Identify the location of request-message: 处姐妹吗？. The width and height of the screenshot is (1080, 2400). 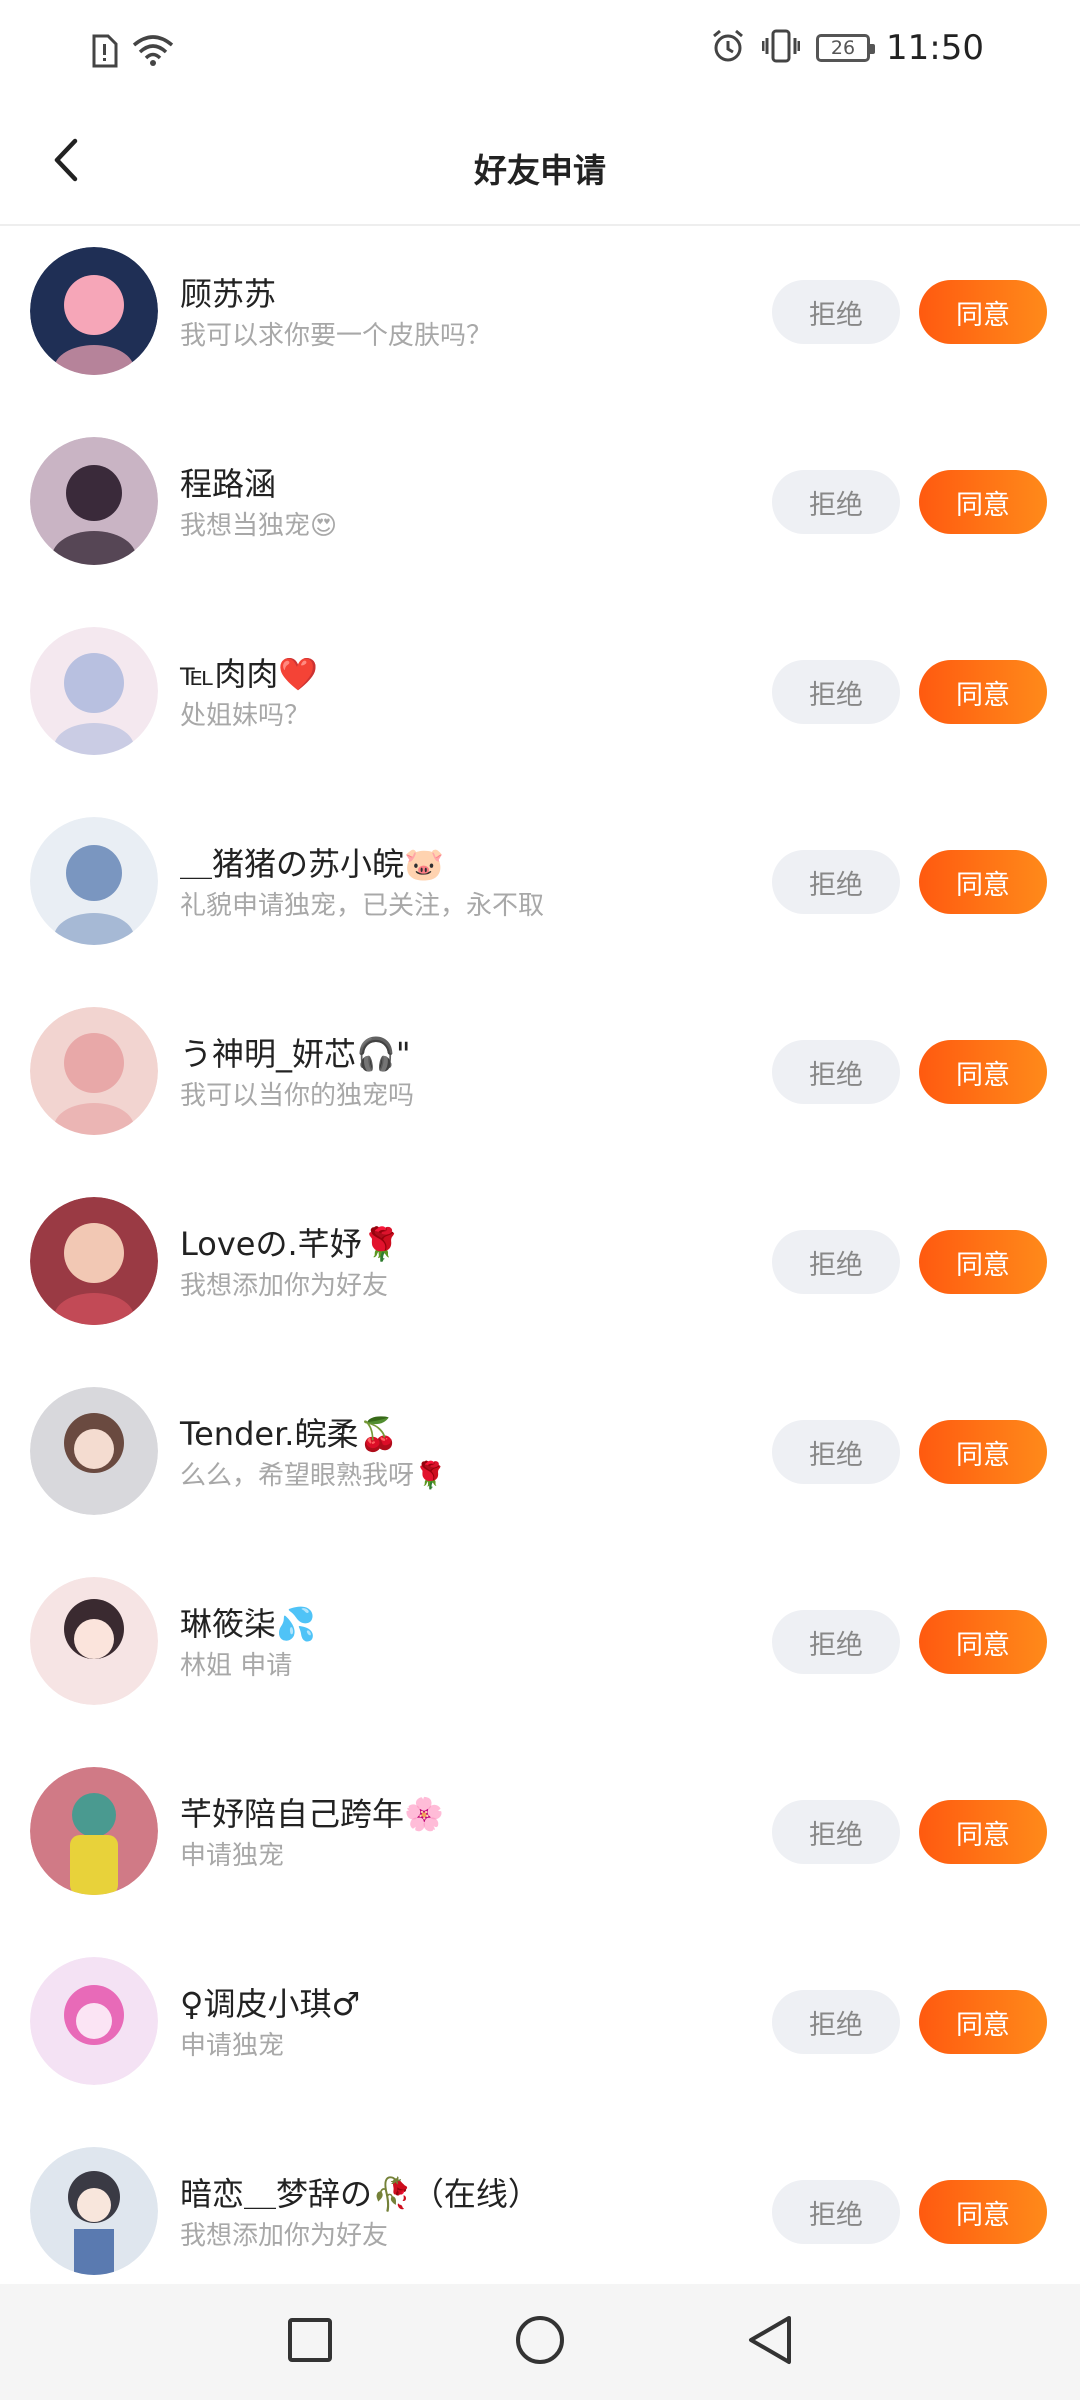
(245, 716).